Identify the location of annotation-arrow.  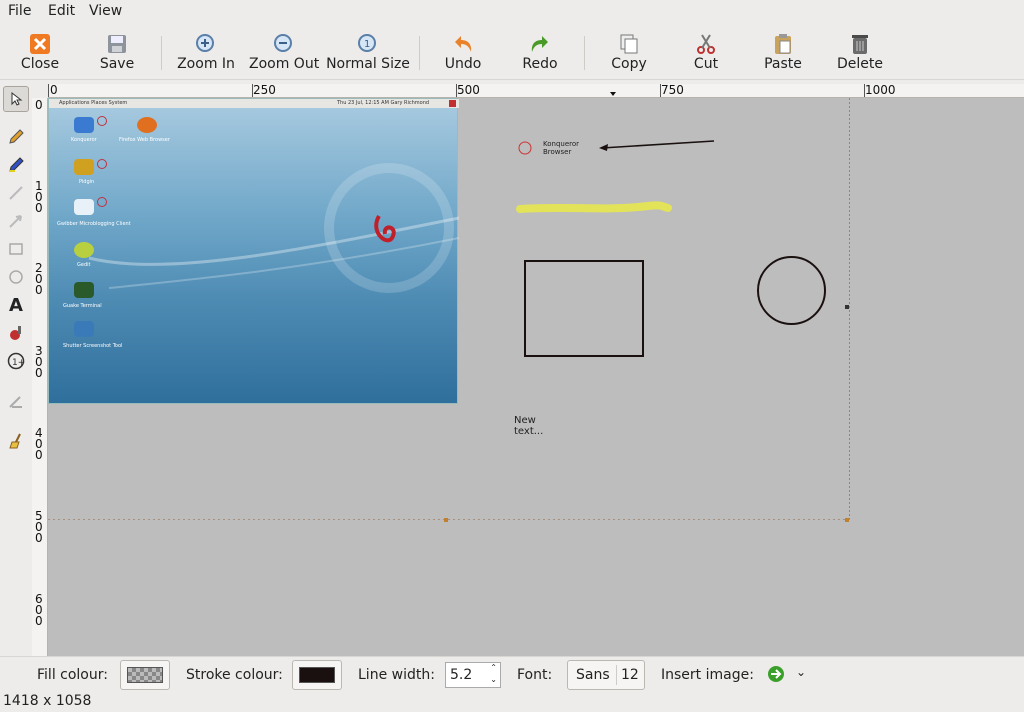
(658, 144).